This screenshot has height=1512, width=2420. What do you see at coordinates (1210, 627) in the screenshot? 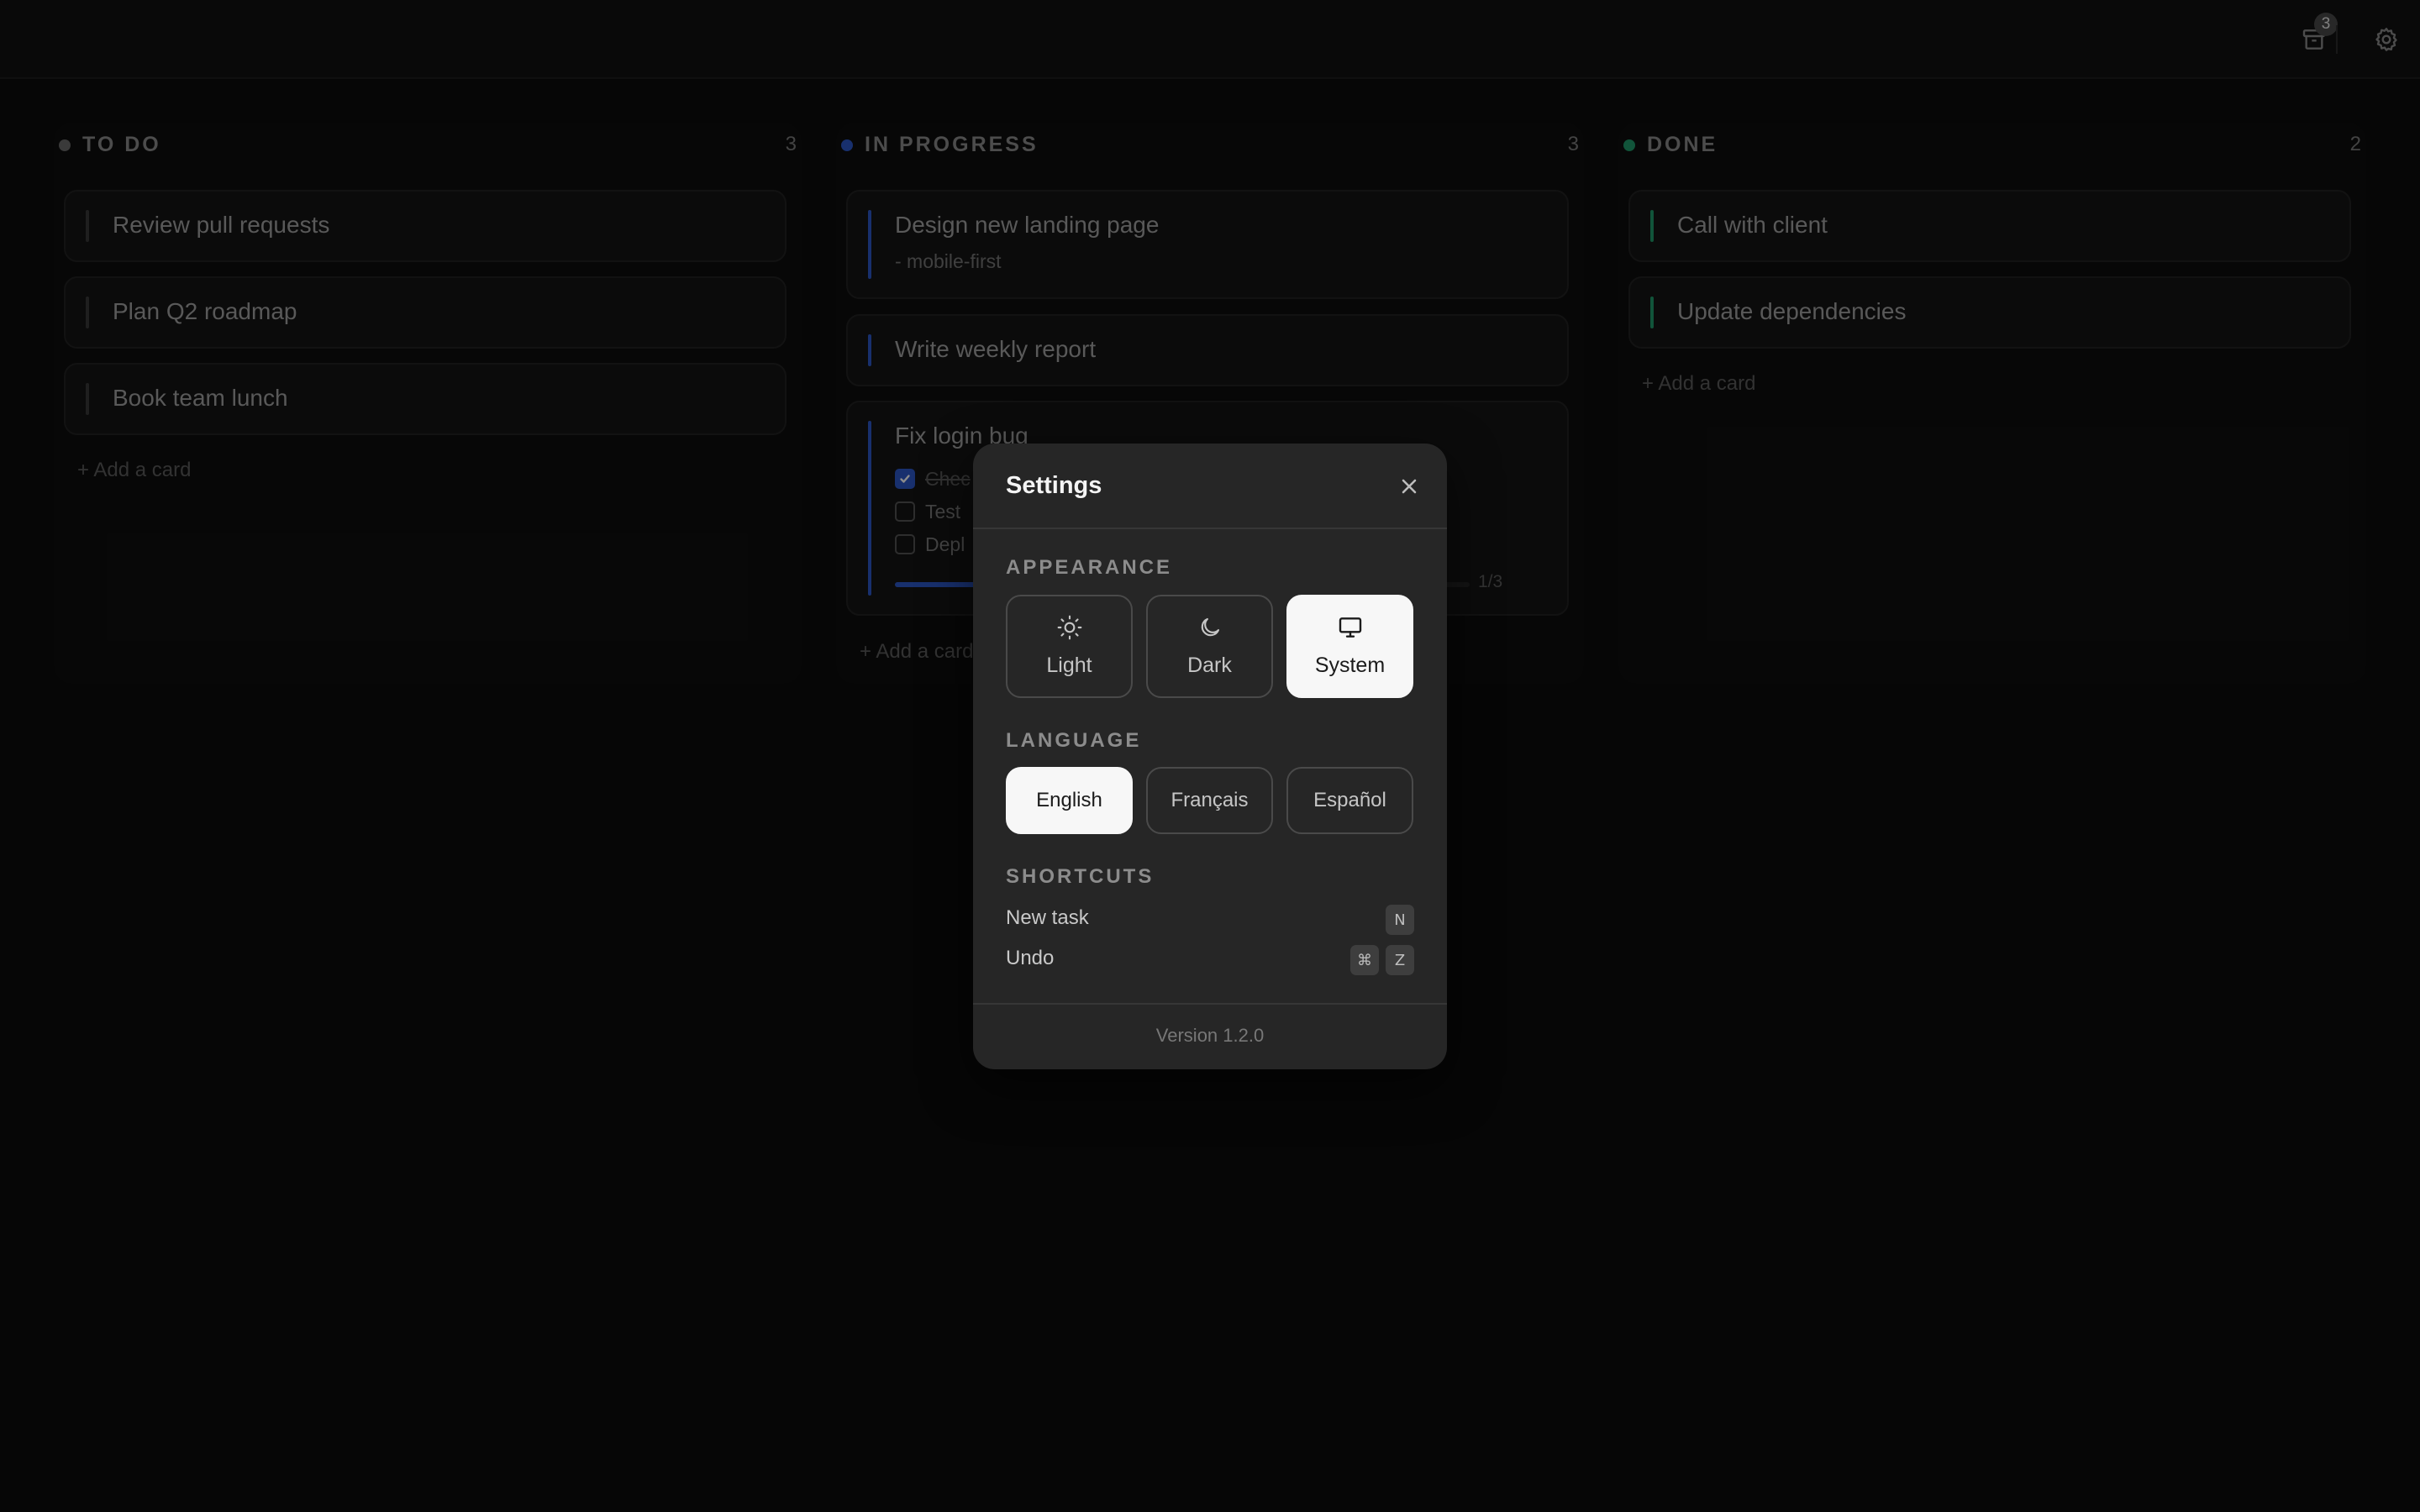
I see `moon-icon` at bounding box center [1210, 627].